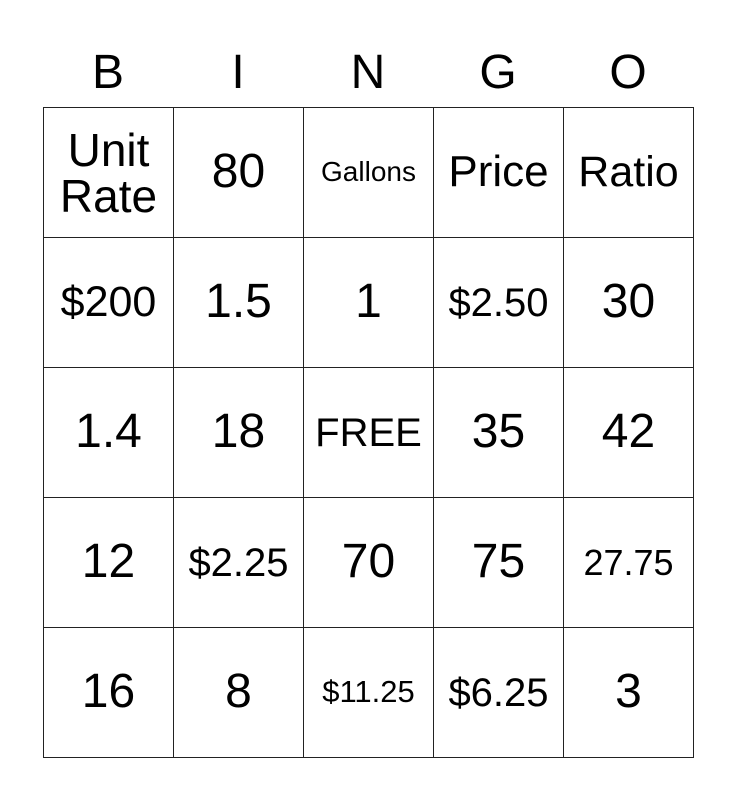 Image resolution: width=736 pixels, height=800 pixels. What do you see at coordinates (498, 432) in the screenshot?
I see `bingo-cell: 35` at bounding box center [498, 432].